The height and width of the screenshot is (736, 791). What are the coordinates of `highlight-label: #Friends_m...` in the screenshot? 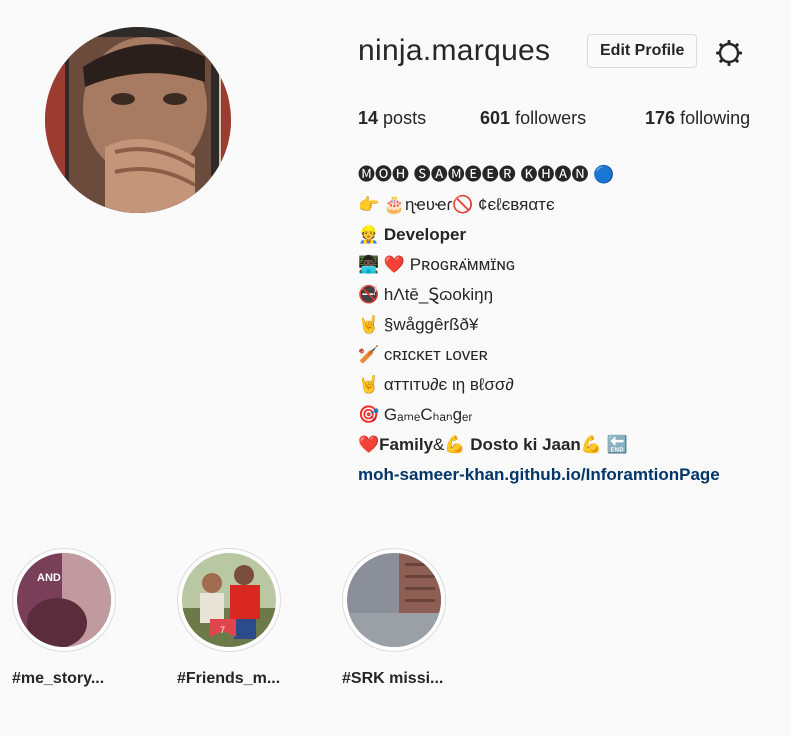 It's located at (229, 678).